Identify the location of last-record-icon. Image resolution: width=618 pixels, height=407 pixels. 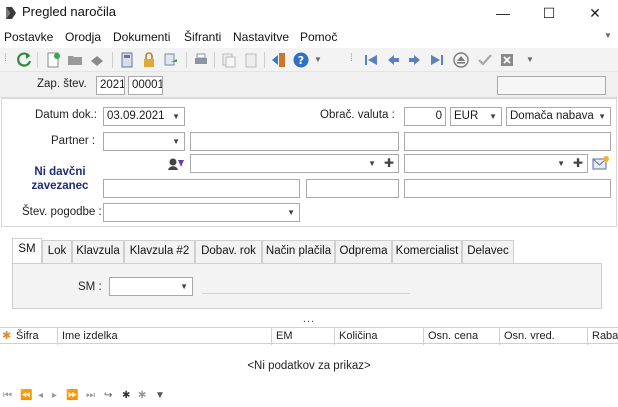
(437, 60).